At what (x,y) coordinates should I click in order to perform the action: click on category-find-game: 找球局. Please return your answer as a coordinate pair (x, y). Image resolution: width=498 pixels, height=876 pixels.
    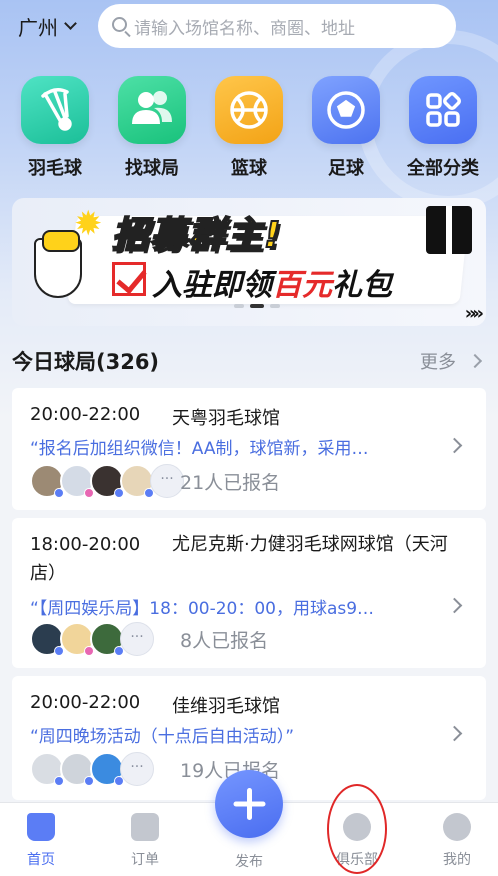
    Looking at the image, I should click on (152, 128).